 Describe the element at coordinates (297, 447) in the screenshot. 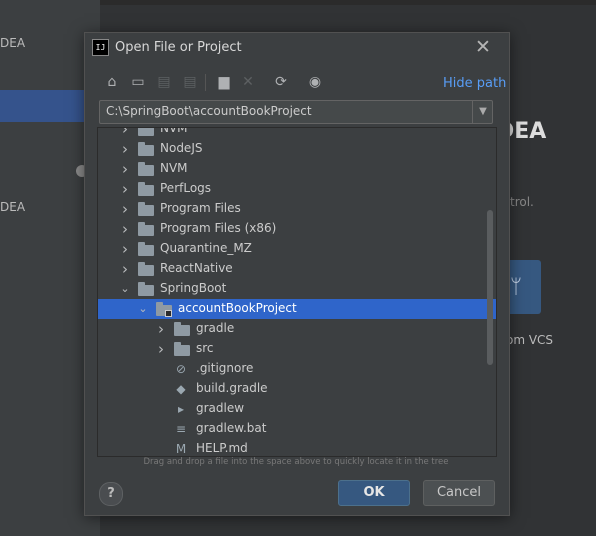

I see `tree-row: M HELP.md` at that location.